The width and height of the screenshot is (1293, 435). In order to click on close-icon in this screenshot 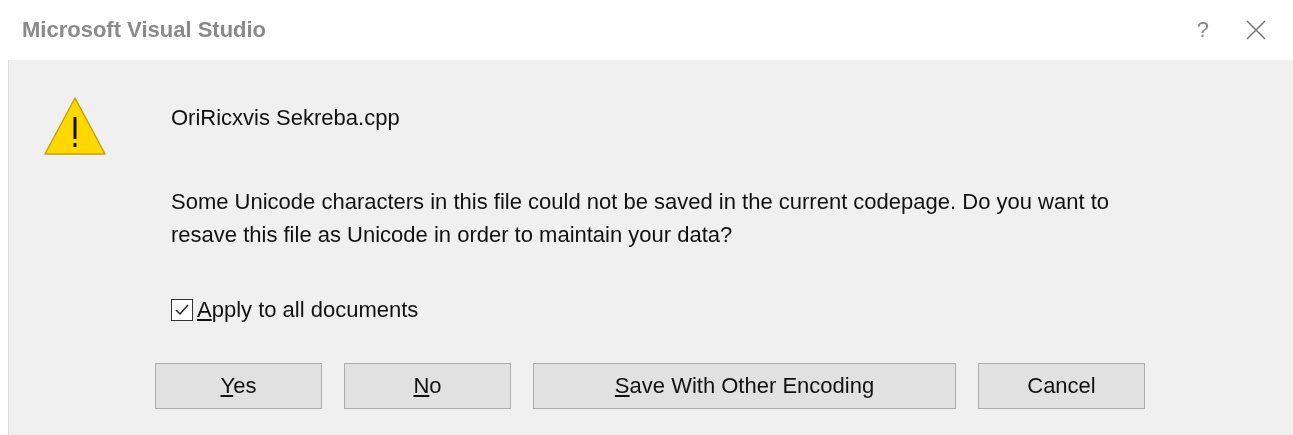, I will do `click(1256, 30)`.